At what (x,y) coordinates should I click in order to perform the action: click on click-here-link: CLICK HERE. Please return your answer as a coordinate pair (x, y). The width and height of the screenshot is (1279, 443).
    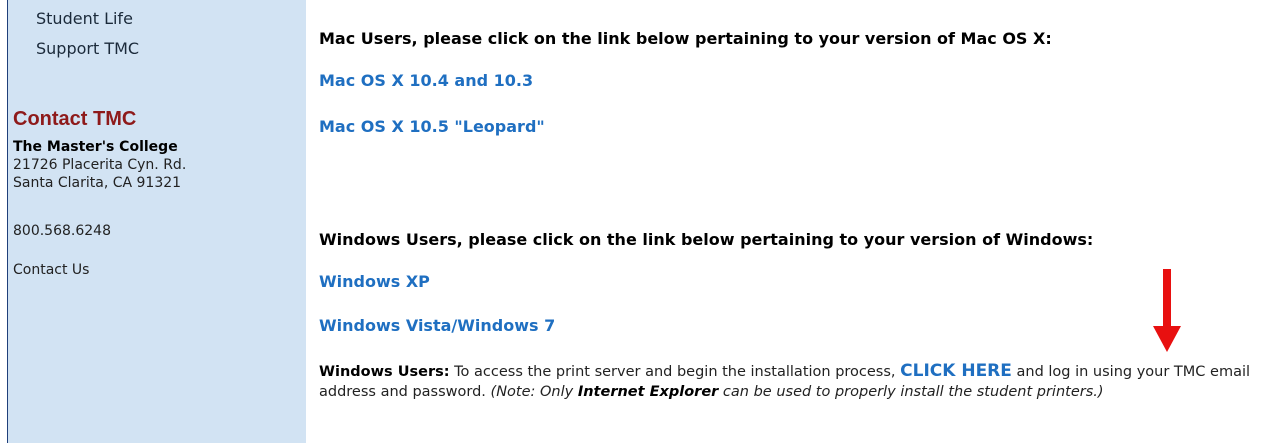
    Looking at the image, I should click on (956, 371).